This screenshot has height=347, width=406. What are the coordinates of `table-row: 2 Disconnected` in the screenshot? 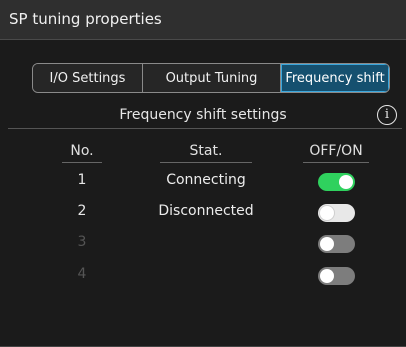 It's located at (203, 213).